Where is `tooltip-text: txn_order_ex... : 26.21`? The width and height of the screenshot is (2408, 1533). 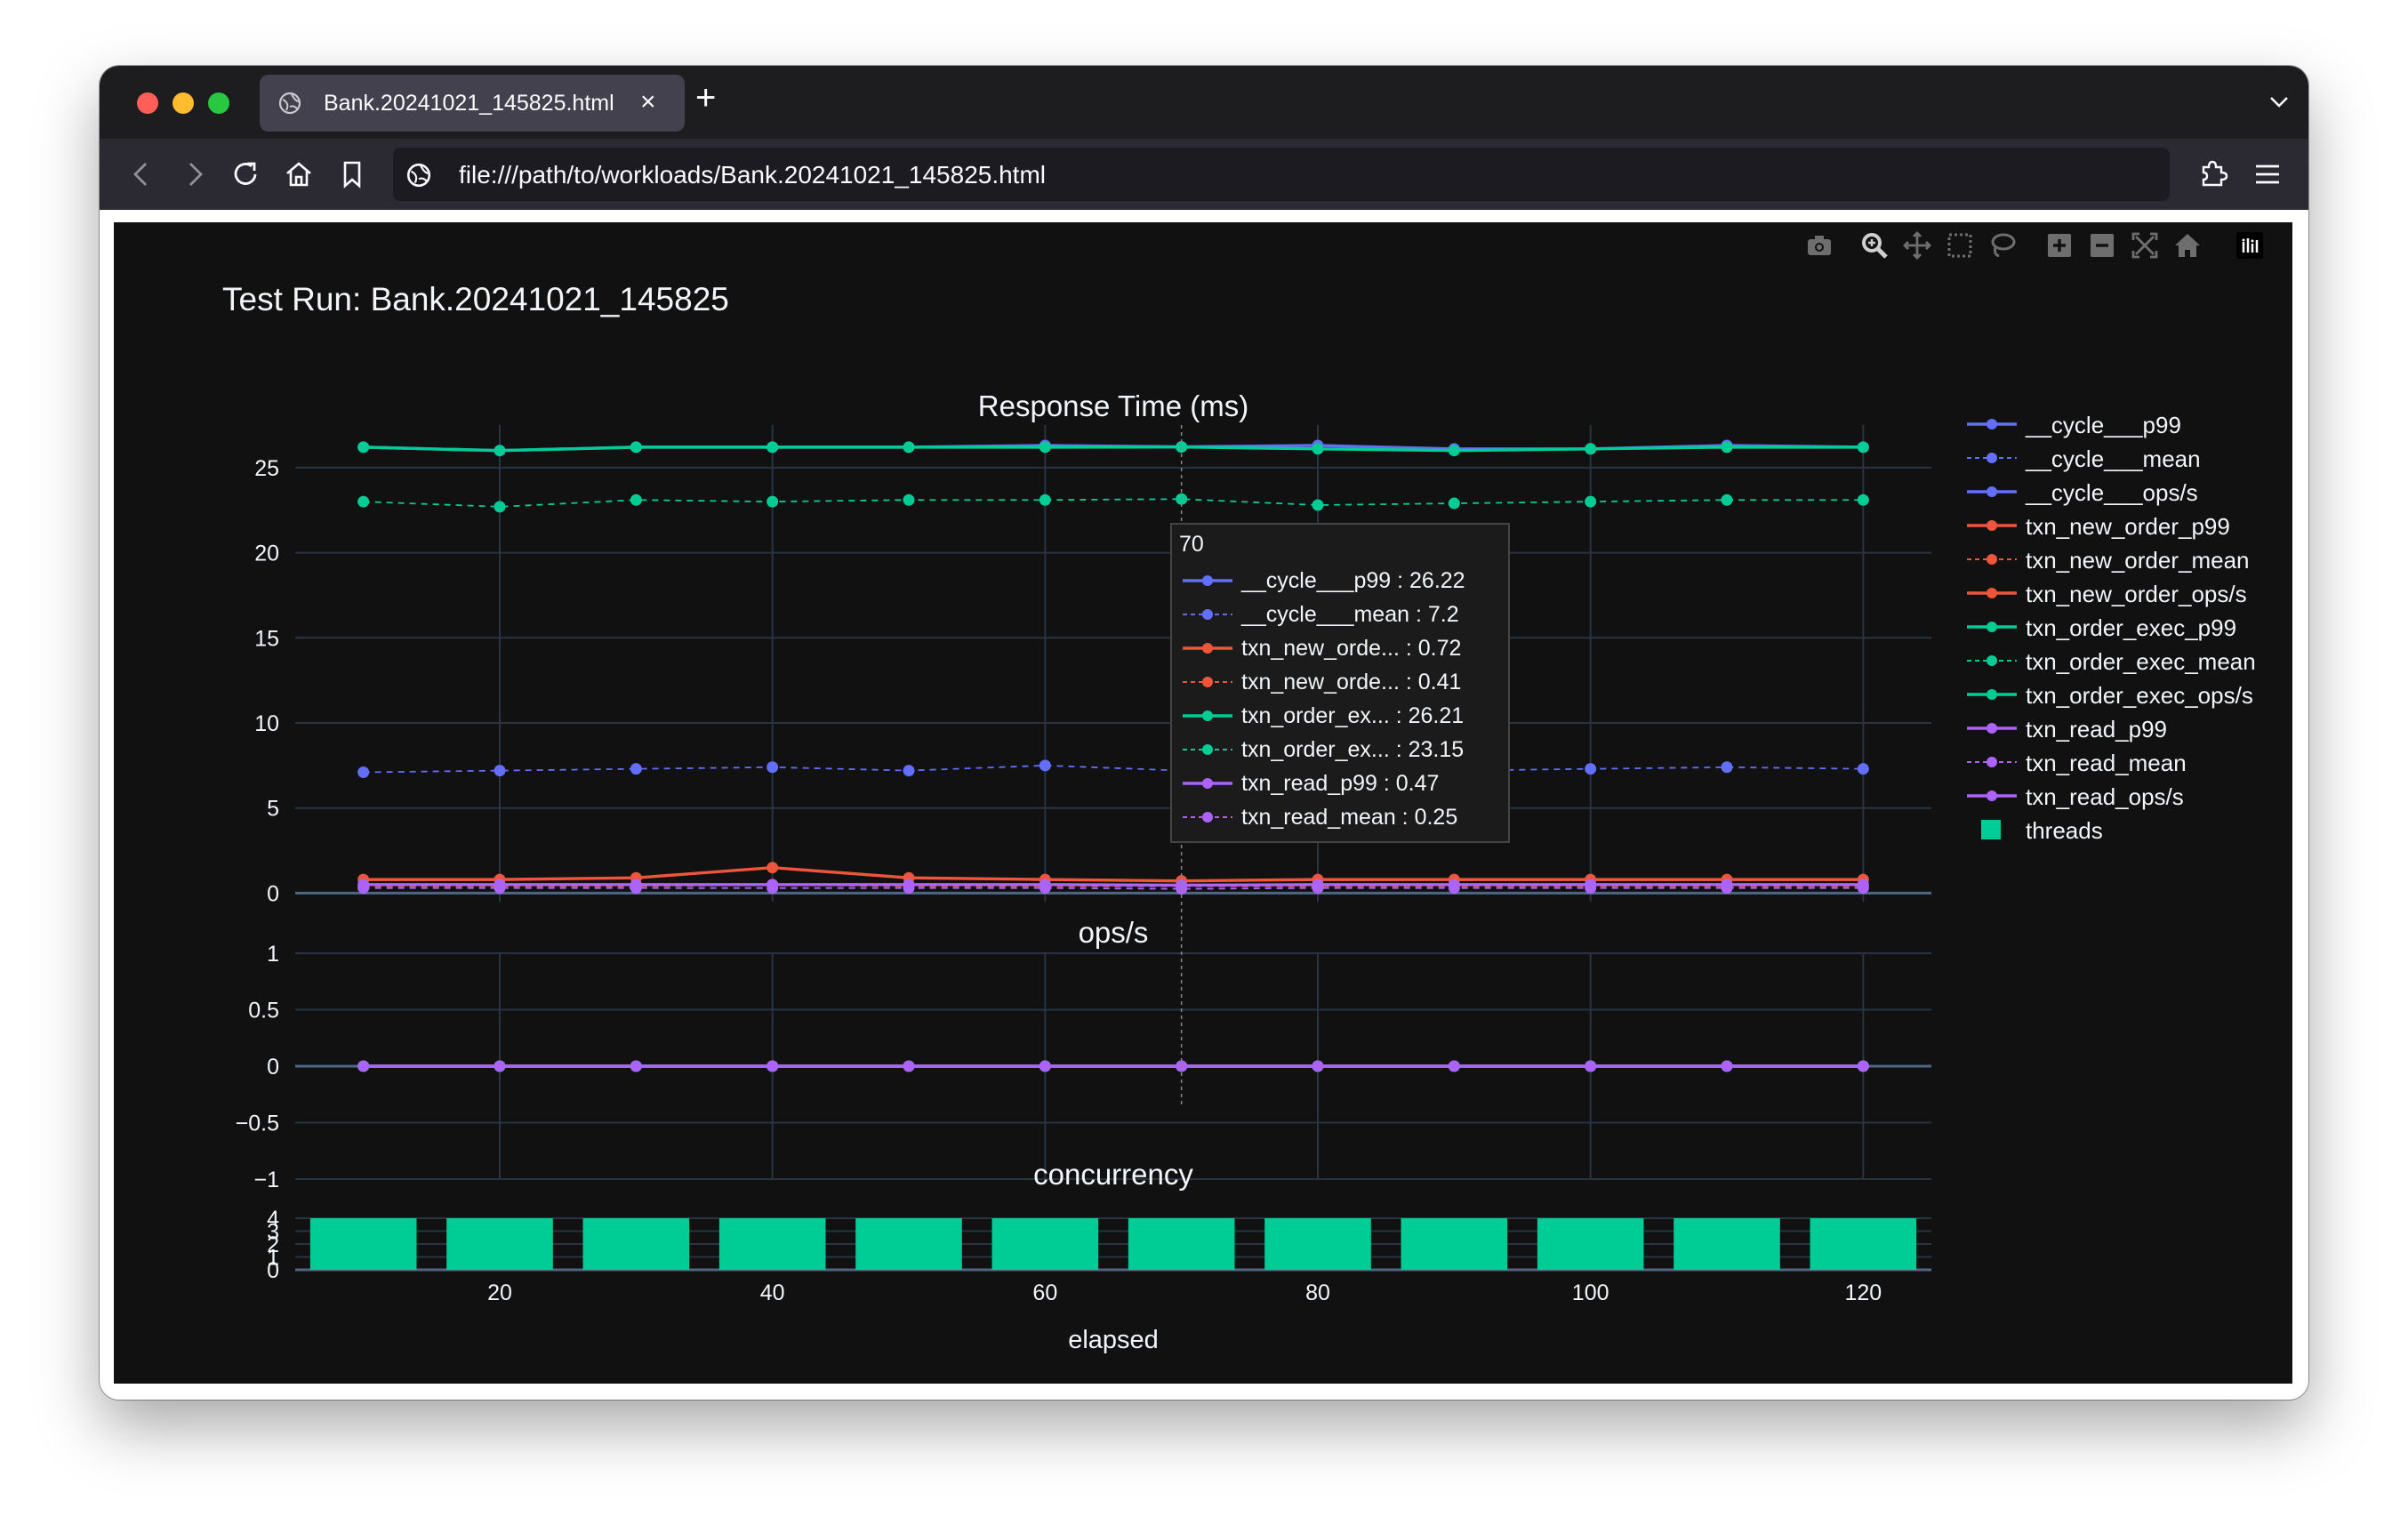 tooltip-text: txn_order_ex... : 26.21 is located at coordinates (1353, 715).